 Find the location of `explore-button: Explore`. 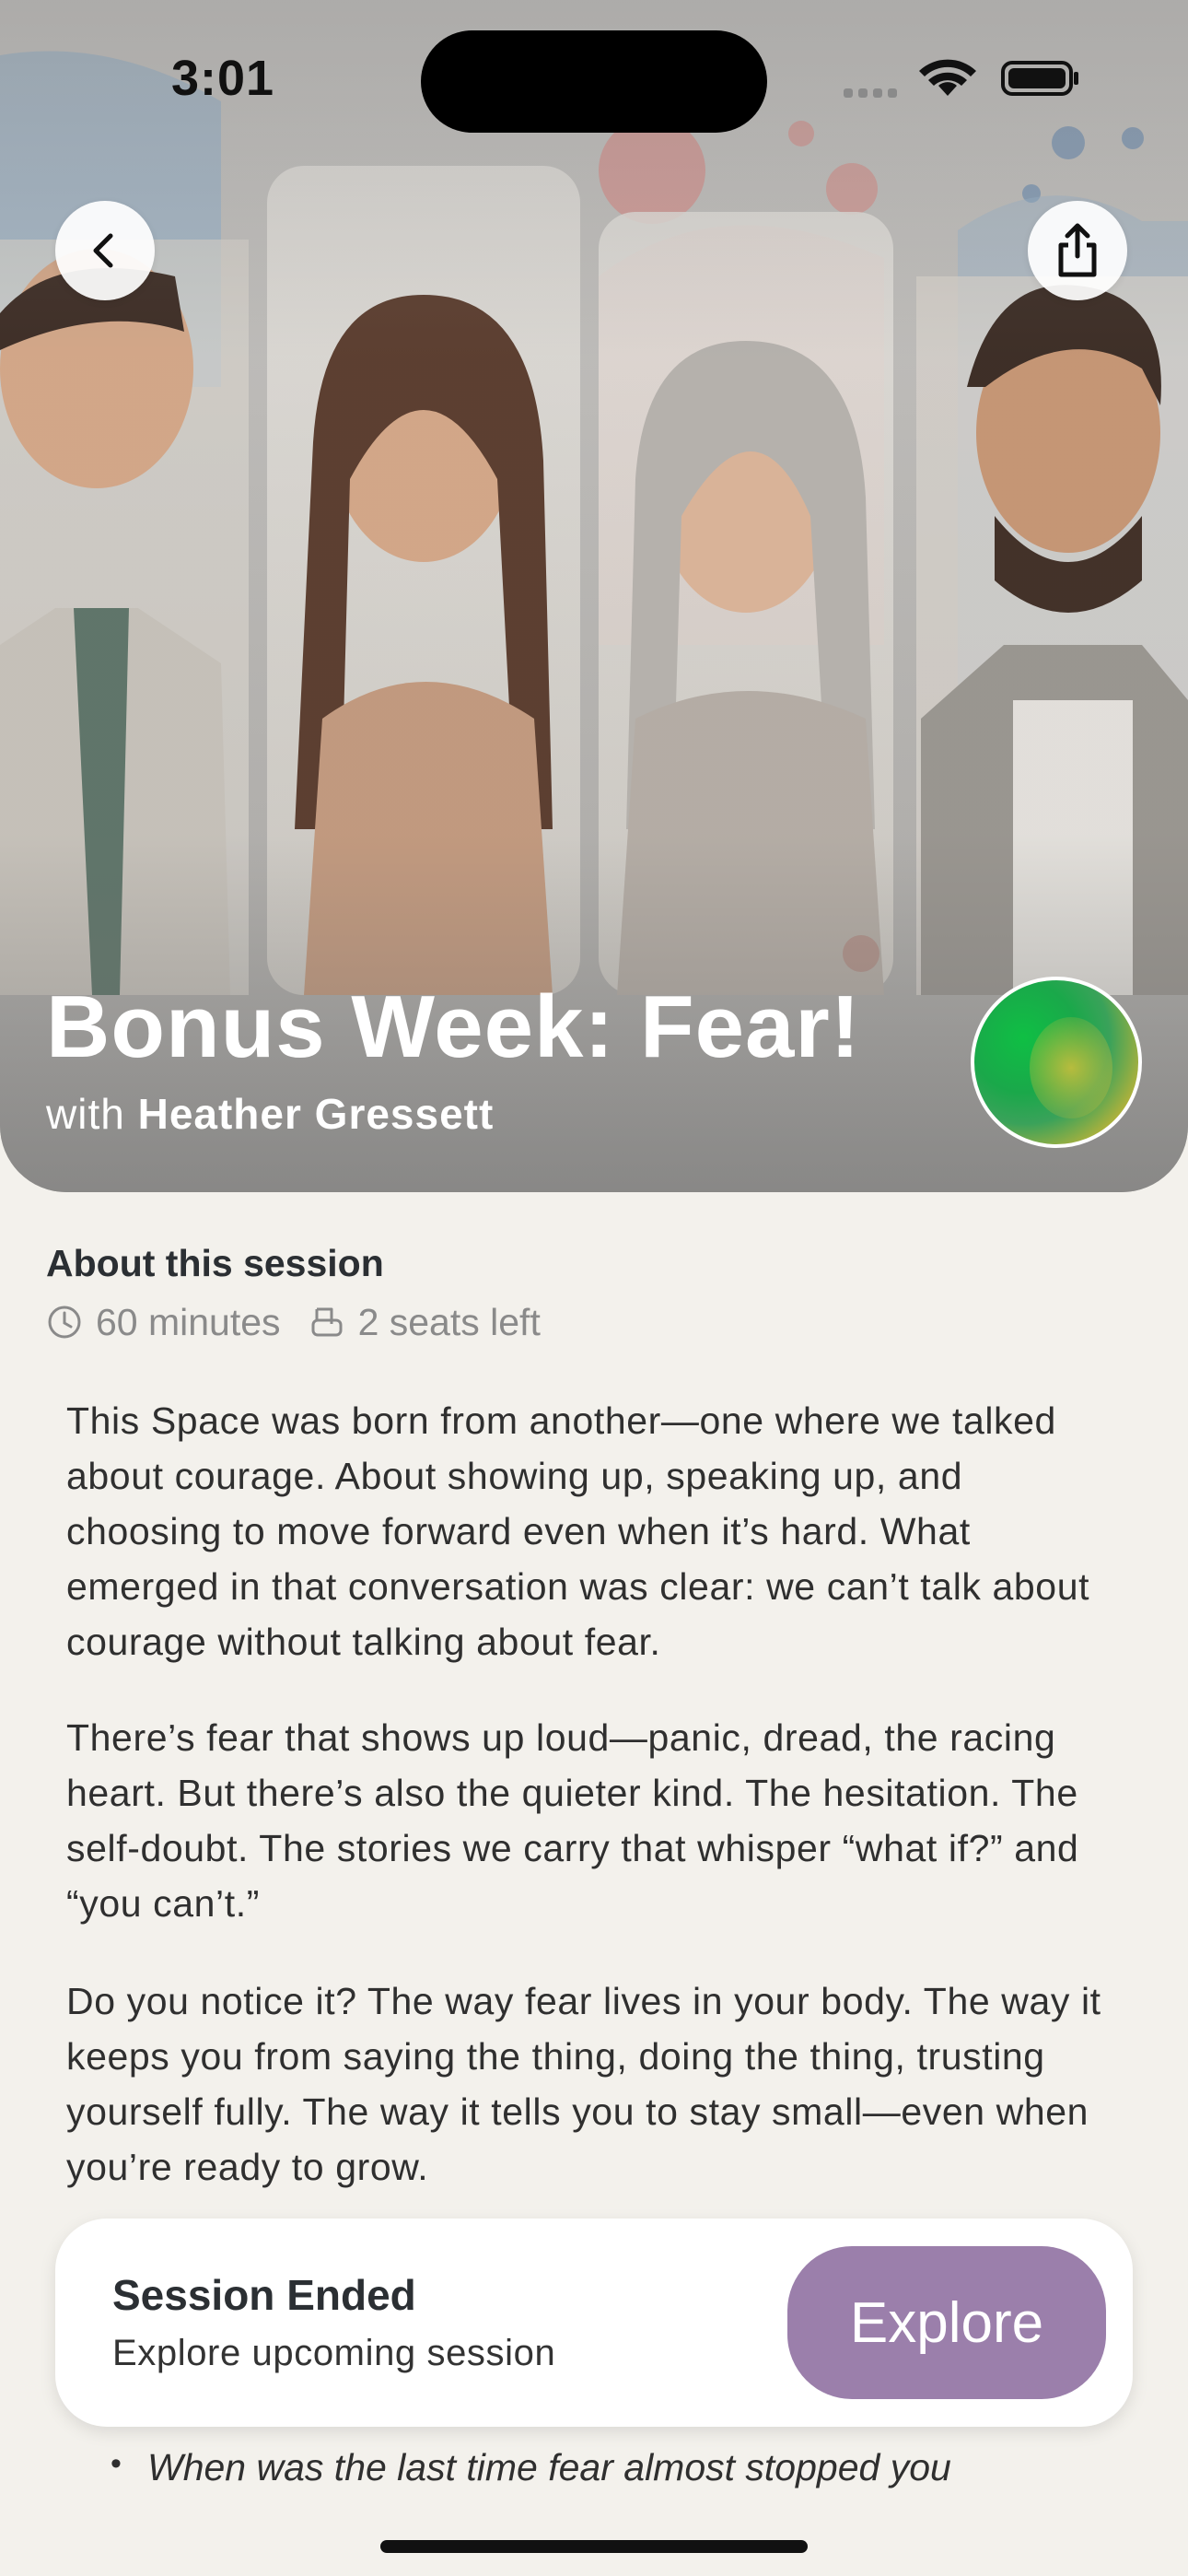

explore-button: Explore is located at coordinates (946, 2322).